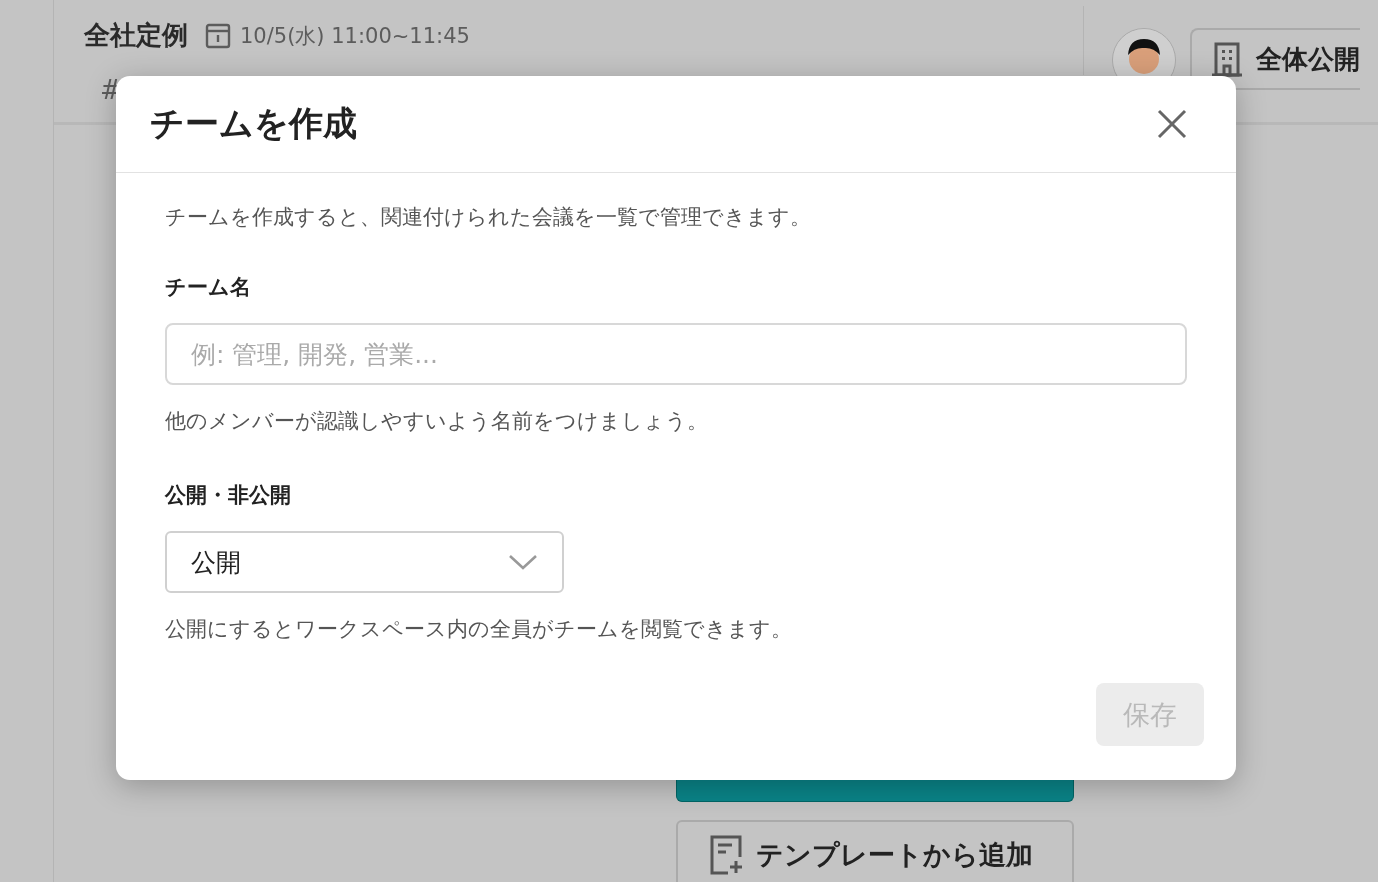 This screenshot has height=882, width=1378. I want to click on meeting-title: 全社定例, so click(136, 35).